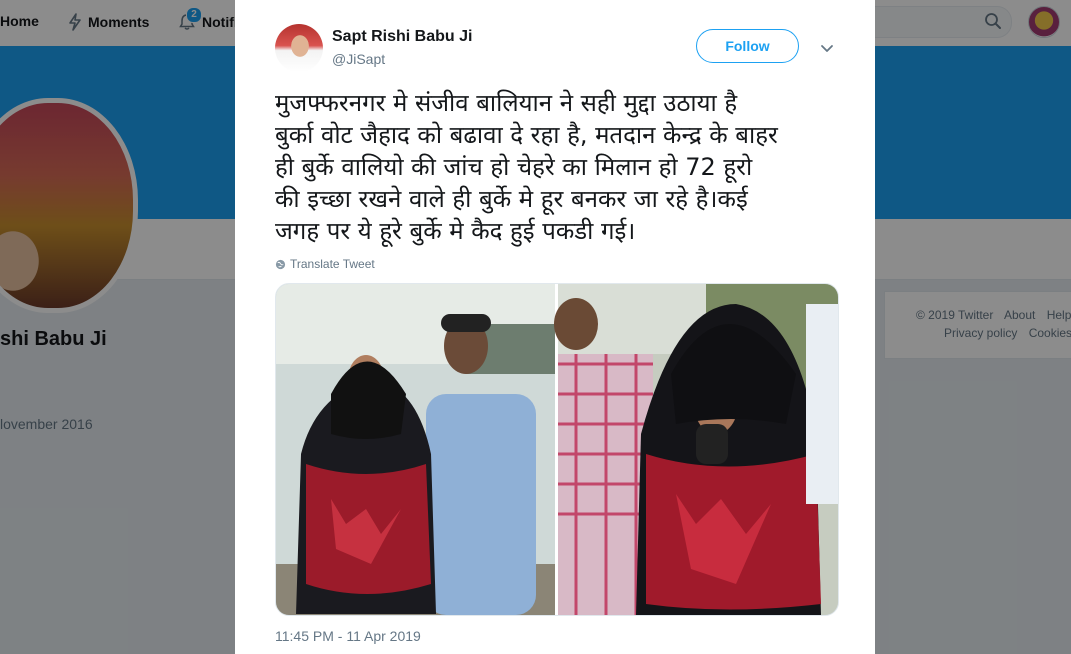 The image size is (1071, 654). Describe the element at coordinates (747, 46) in the screenshot. I see `follow-button: Follow` at that location.